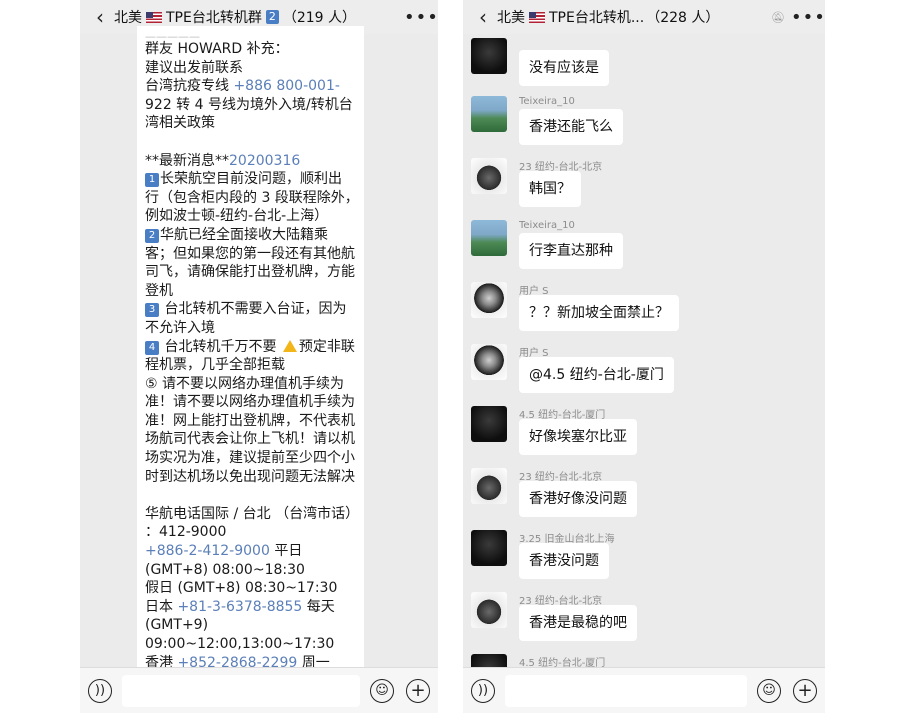  Describe the element at coordinates (250, 272) in the screenshot. I see `msg-line: 司飞，请确保能打出登机牌，方能` at that location.